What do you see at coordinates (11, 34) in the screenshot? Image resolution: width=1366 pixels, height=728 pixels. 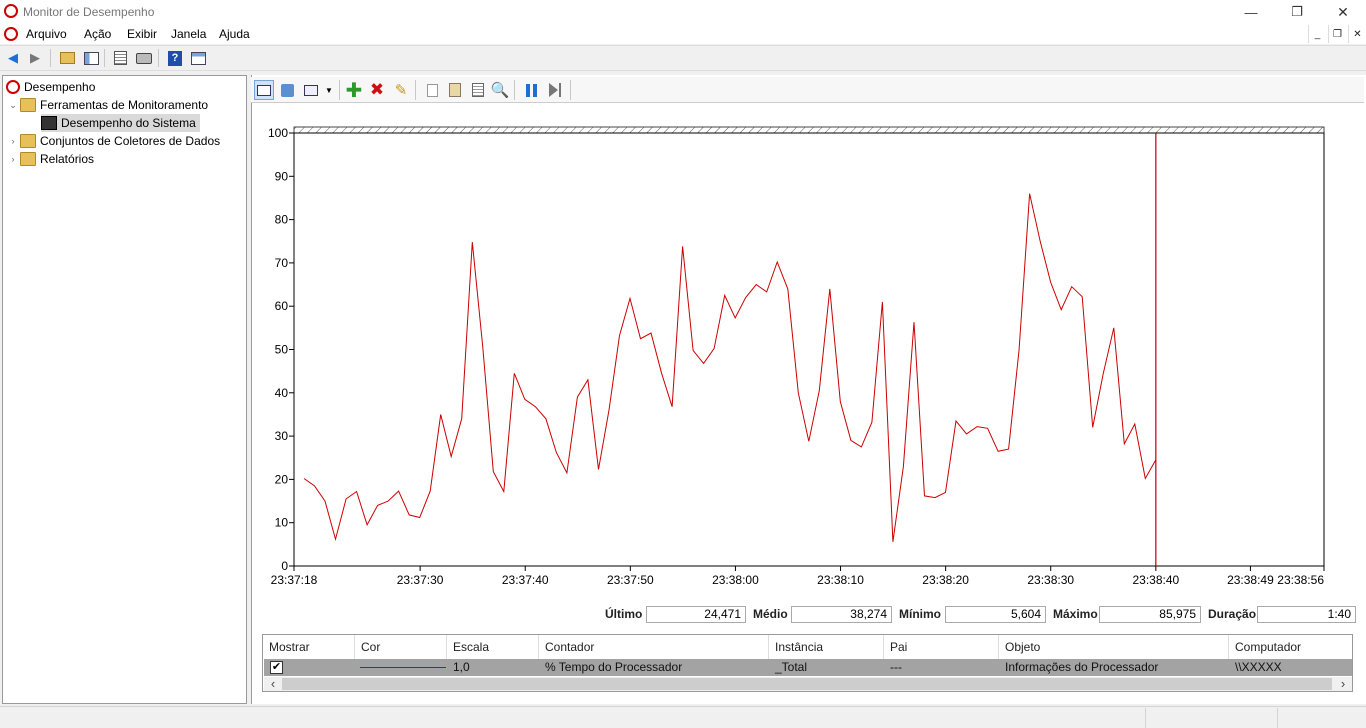 I see `menu-app-icon` at bounding box center [11, 34].